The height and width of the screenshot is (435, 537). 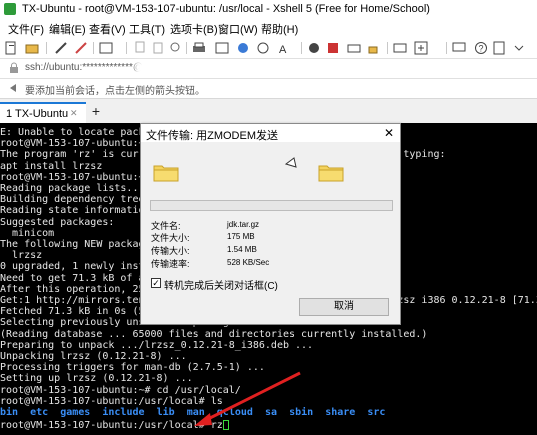 What do you see at coordinates (421, 48) in the screenshot?
I see `add-button-icon` at bounding box center [421, 48].